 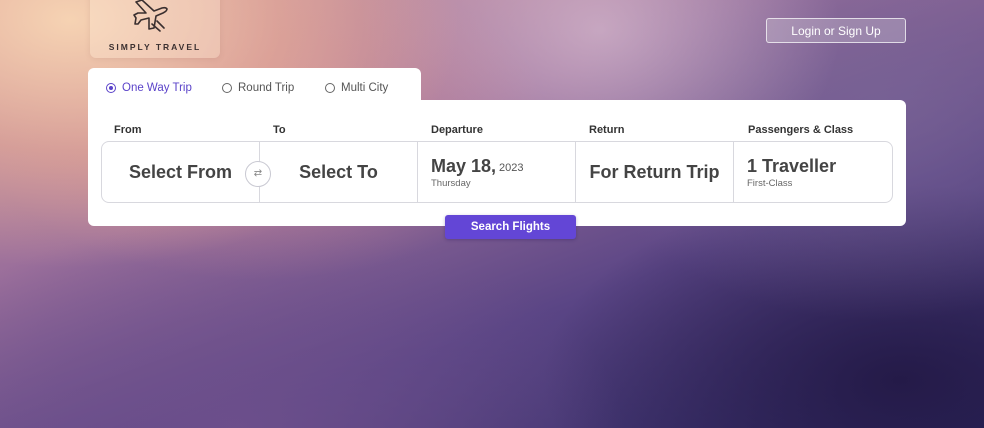 I want to click on from-label: From, so click(x=128, y=130).